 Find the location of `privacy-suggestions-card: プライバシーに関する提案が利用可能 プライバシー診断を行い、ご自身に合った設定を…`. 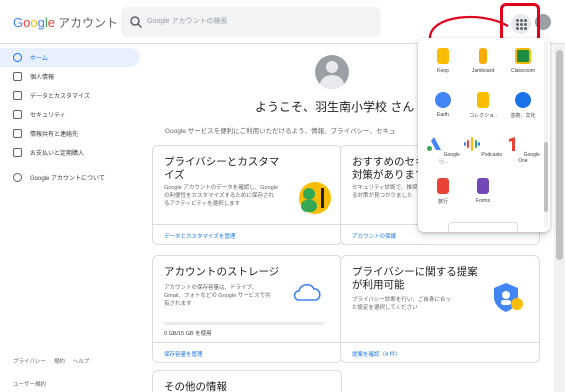

privacy-suggestions-card: プライバシーに関する提案が利用可能 プライバシー診断を行い、ご自身に合った設定を… is located at coordinates (440, 309).